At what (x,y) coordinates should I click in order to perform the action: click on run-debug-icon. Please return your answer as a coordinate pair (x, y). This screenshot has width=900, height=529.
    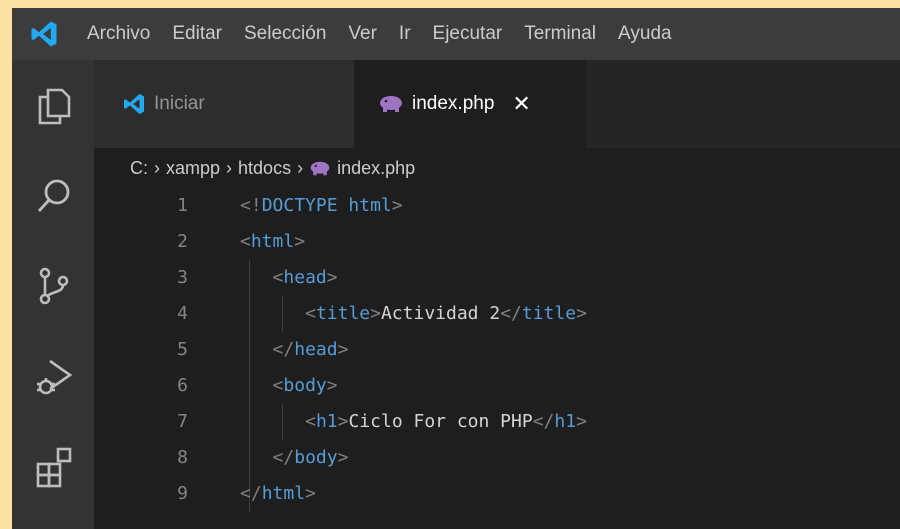
    Looking at the image, I should click on (54, 376).